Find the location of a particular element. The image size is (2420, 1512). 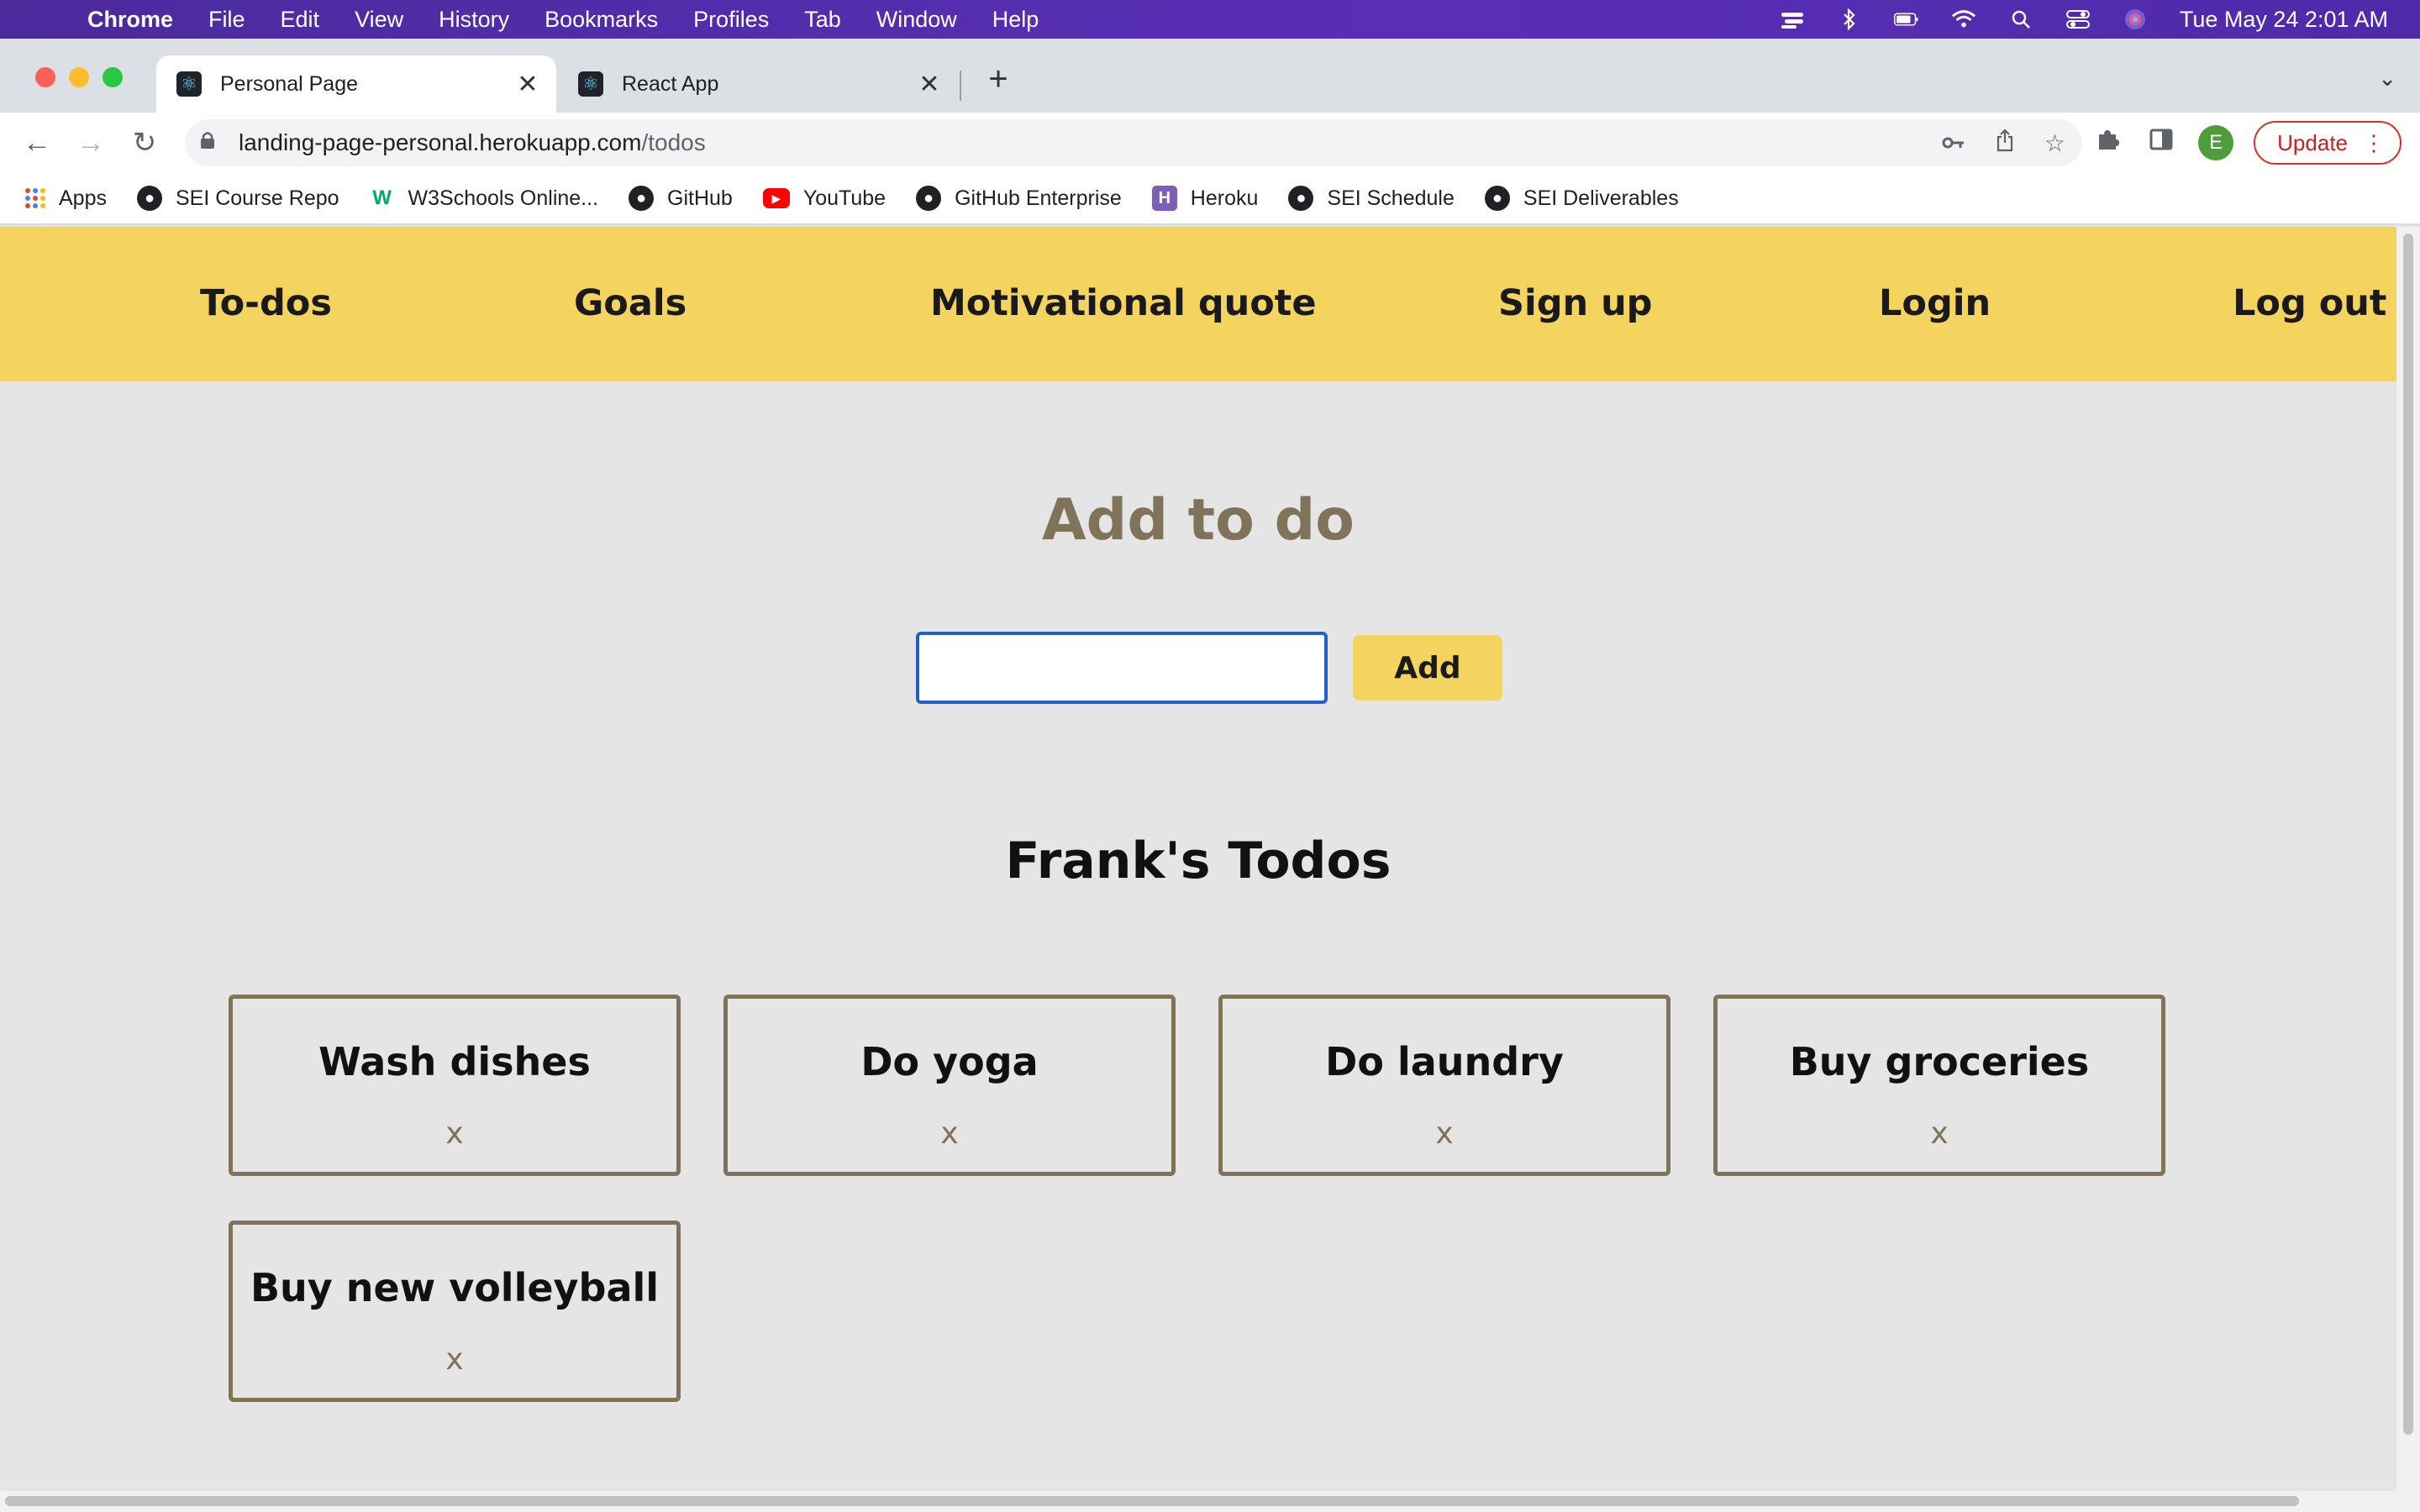

bookmark-apps: Apps is located at coordinates (66, 198).